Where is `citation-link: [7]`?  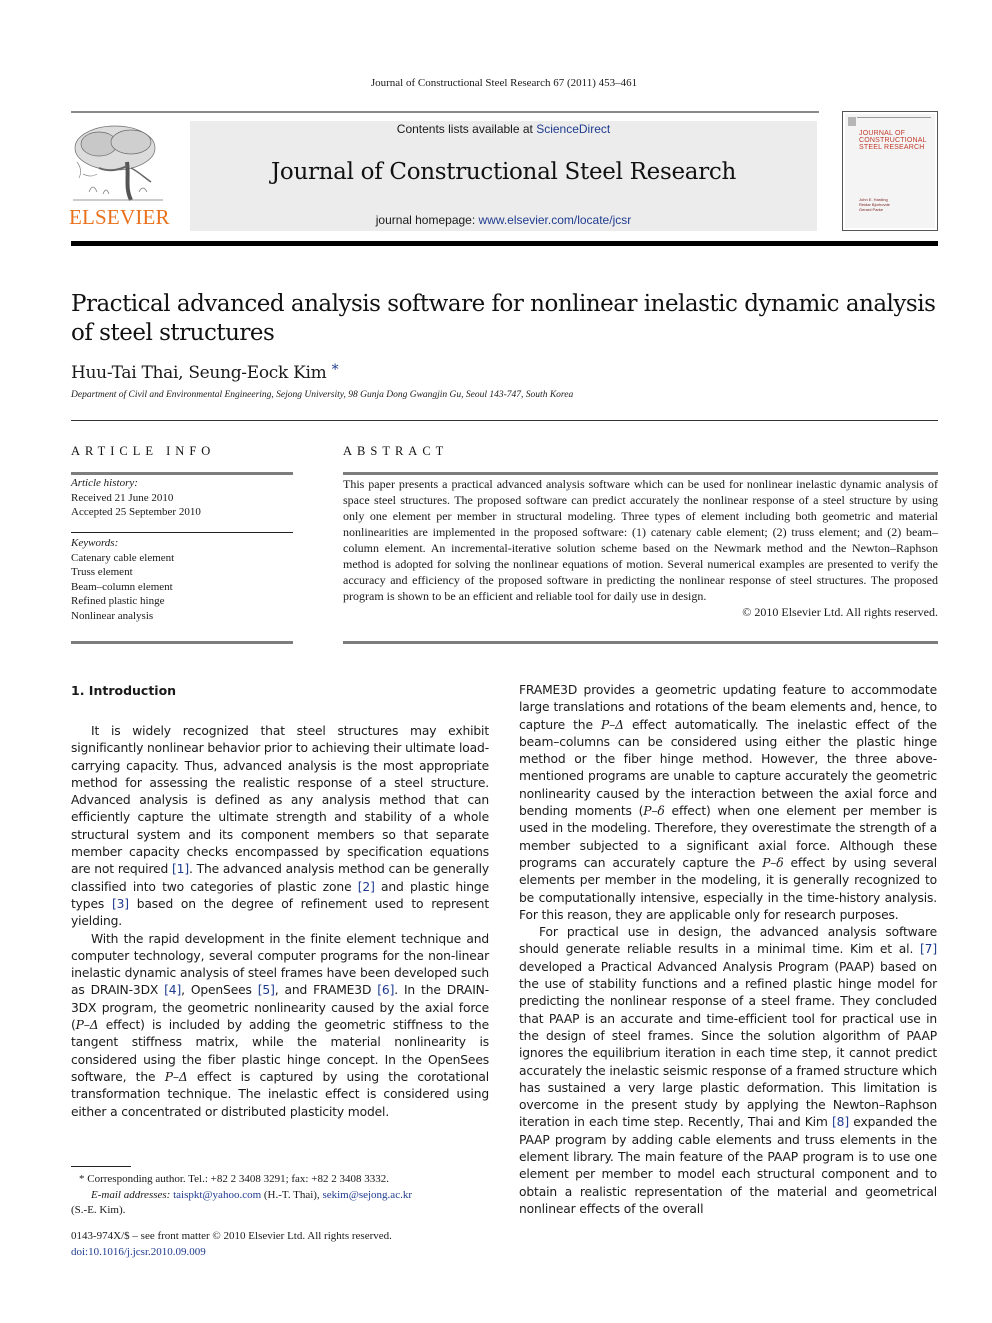 citation-link: [7] is located at coordinates (928, 949).